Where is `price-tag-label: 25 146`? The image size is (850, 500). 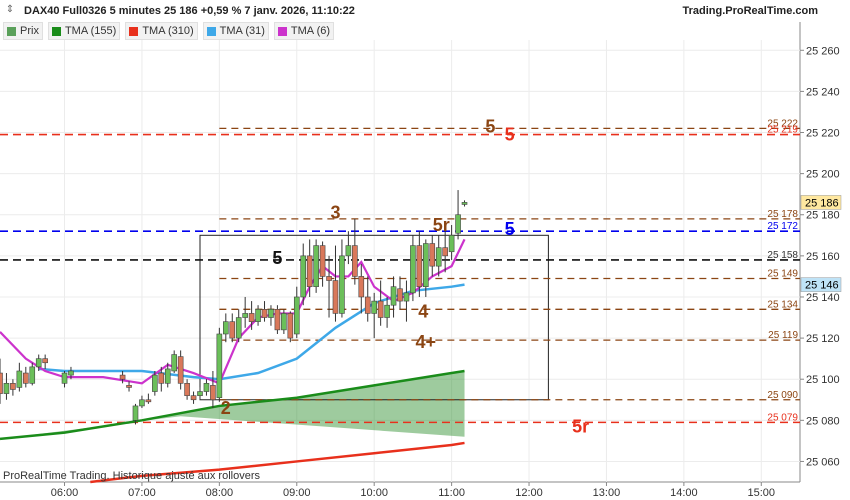 price-tag-label: 25 146 is located at coordinates (822, 286).